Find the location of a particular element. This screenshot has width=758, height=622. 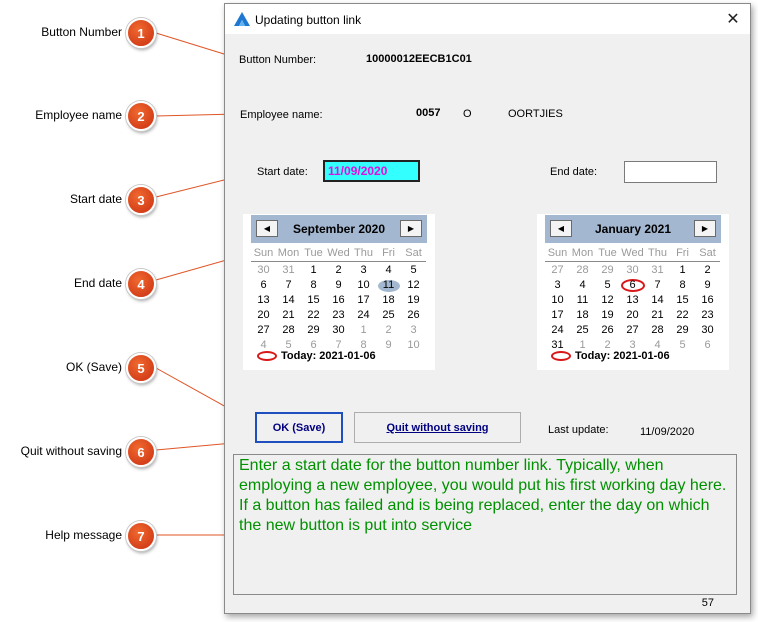

end-date-label: End date: is located at coordinates (574, 172).